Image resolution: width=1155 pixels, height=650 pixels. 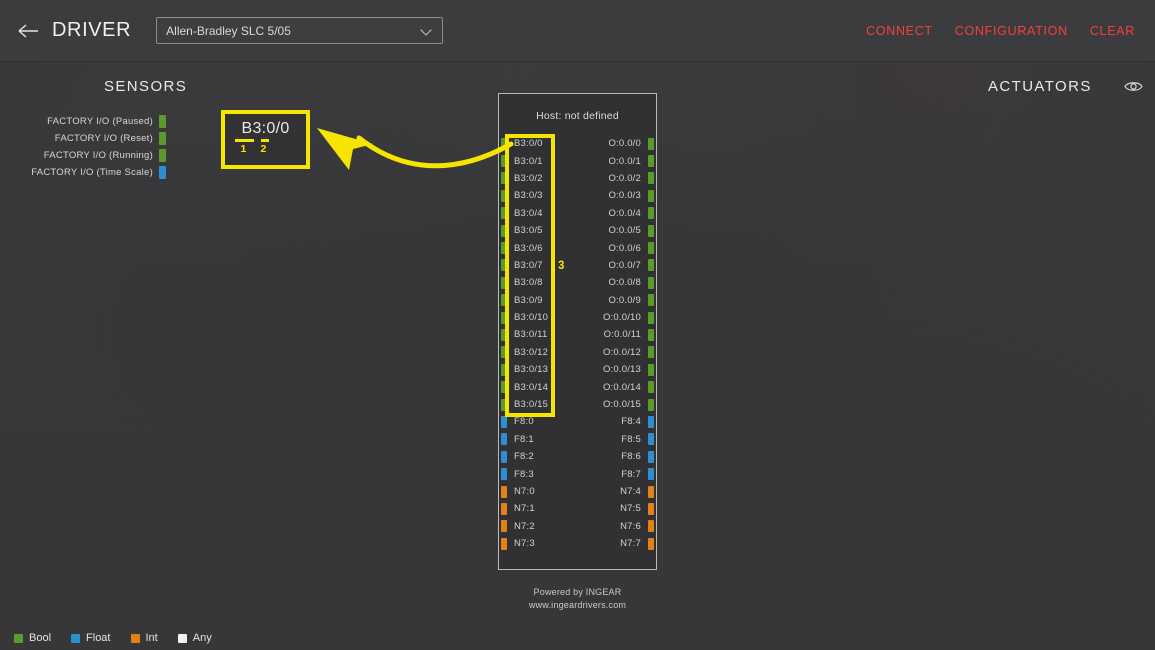 I want to click on tag-name: B3:0/4, so click(x=528, y=213).